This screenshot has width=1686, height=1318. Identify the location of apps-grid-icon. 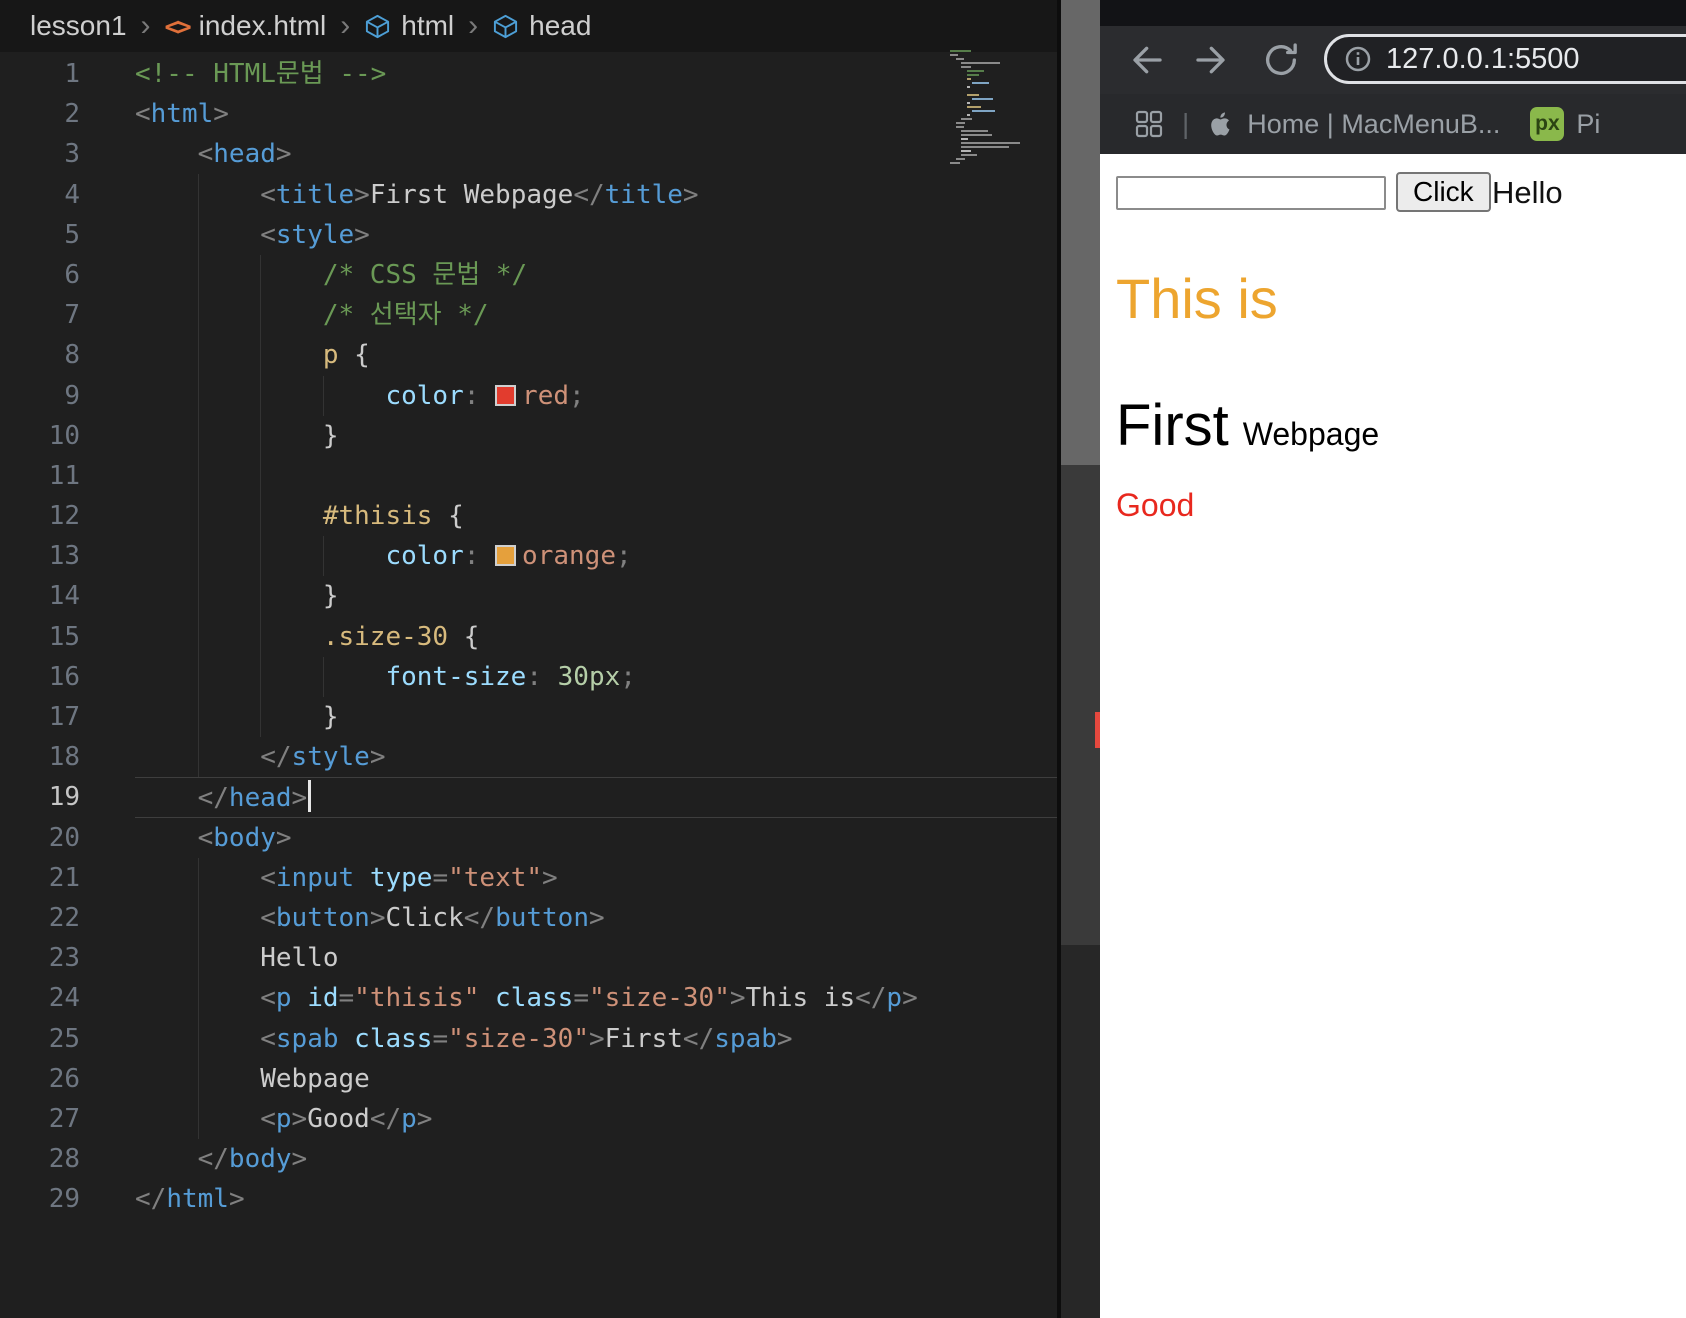
(1149, 124).